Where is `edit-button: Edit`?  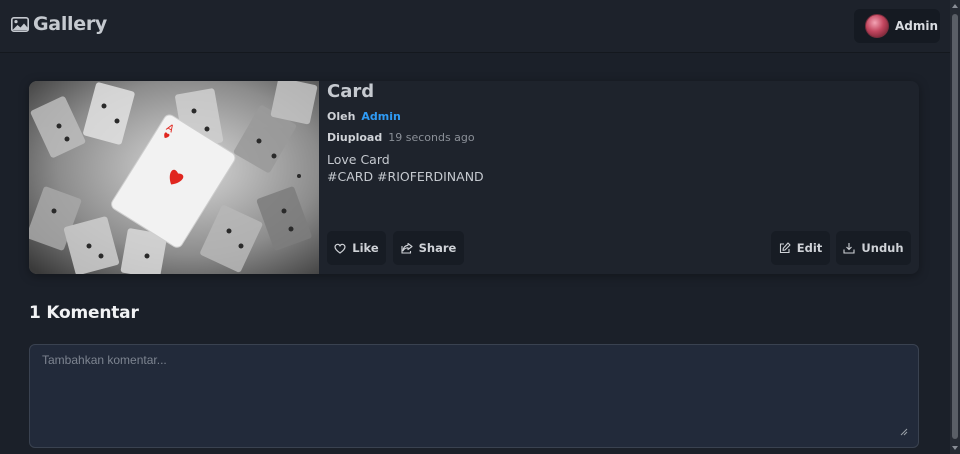 edit-button: Edit is located at coordinates (800, 248).